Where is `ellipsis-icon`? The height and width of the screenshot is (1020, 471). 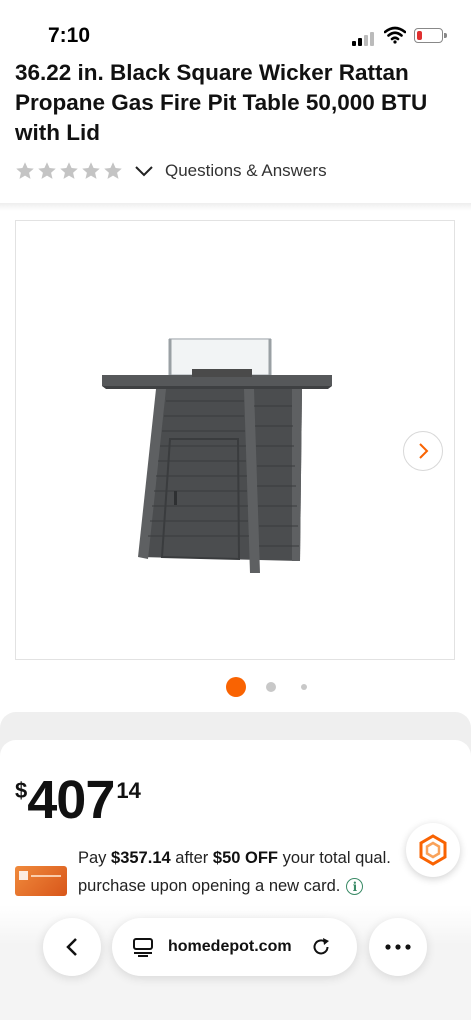
ellipsis-icon is located at coordinates (398, 947).